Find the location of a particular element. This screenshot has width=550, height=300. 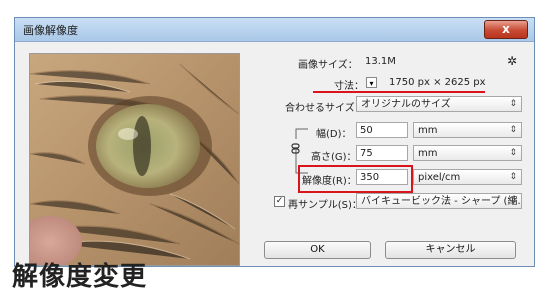

constrain-proportions-icon is located at coordinates (295, 146).